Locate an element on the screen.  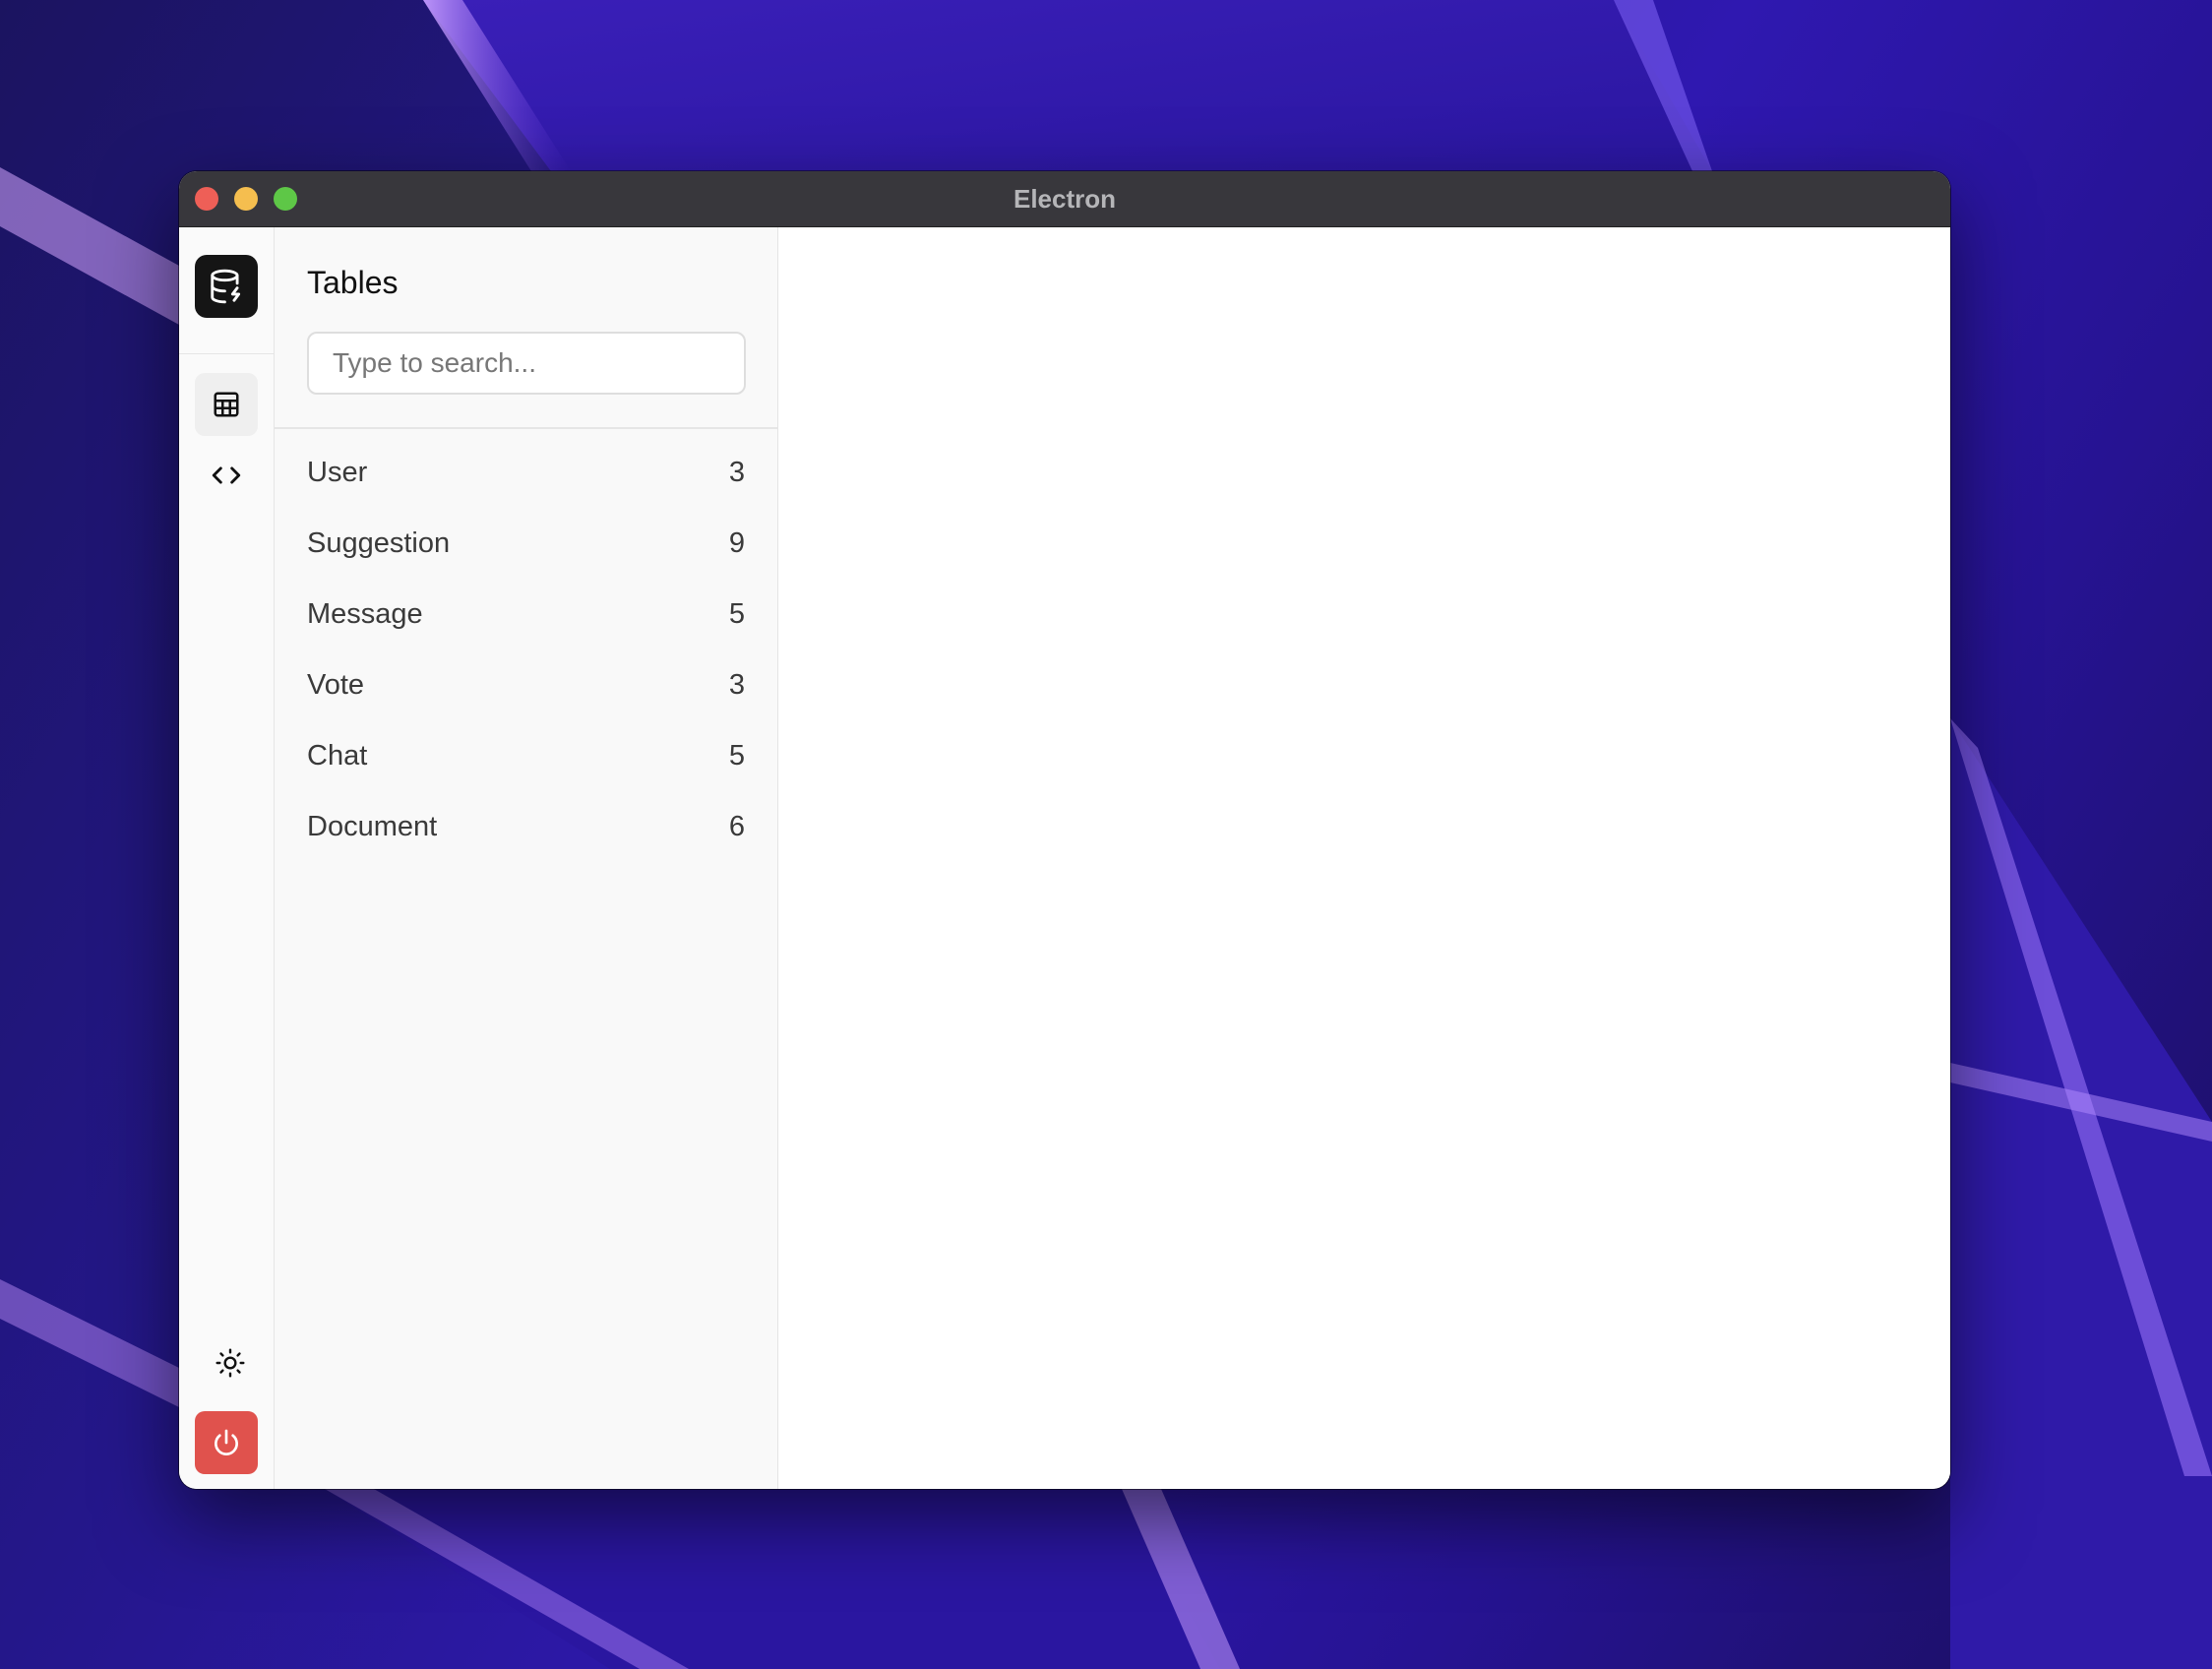
title-bar: Electron is located at coordinates (1064, 199).